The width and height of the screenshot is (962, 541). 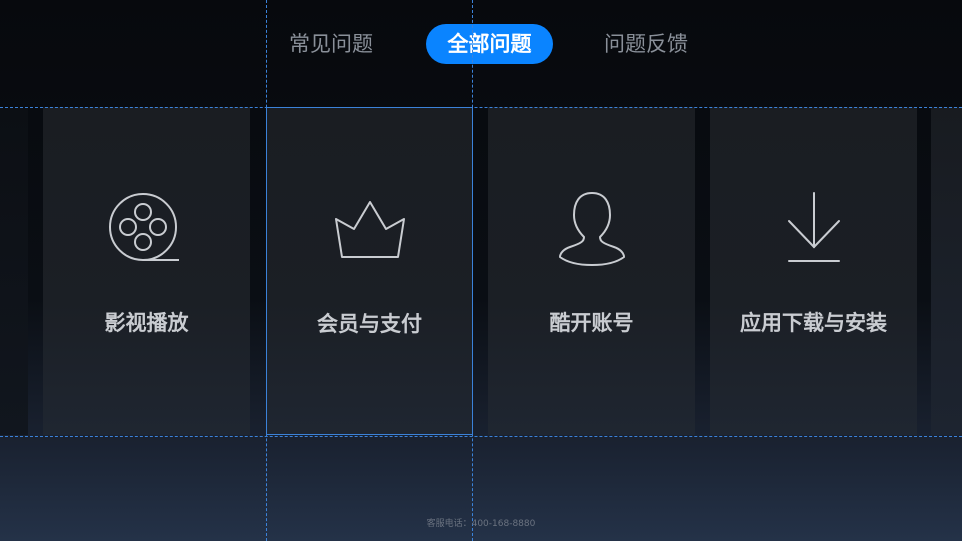 I want to click on card-label: 应用下载与安装, so click(x=813, y=323).